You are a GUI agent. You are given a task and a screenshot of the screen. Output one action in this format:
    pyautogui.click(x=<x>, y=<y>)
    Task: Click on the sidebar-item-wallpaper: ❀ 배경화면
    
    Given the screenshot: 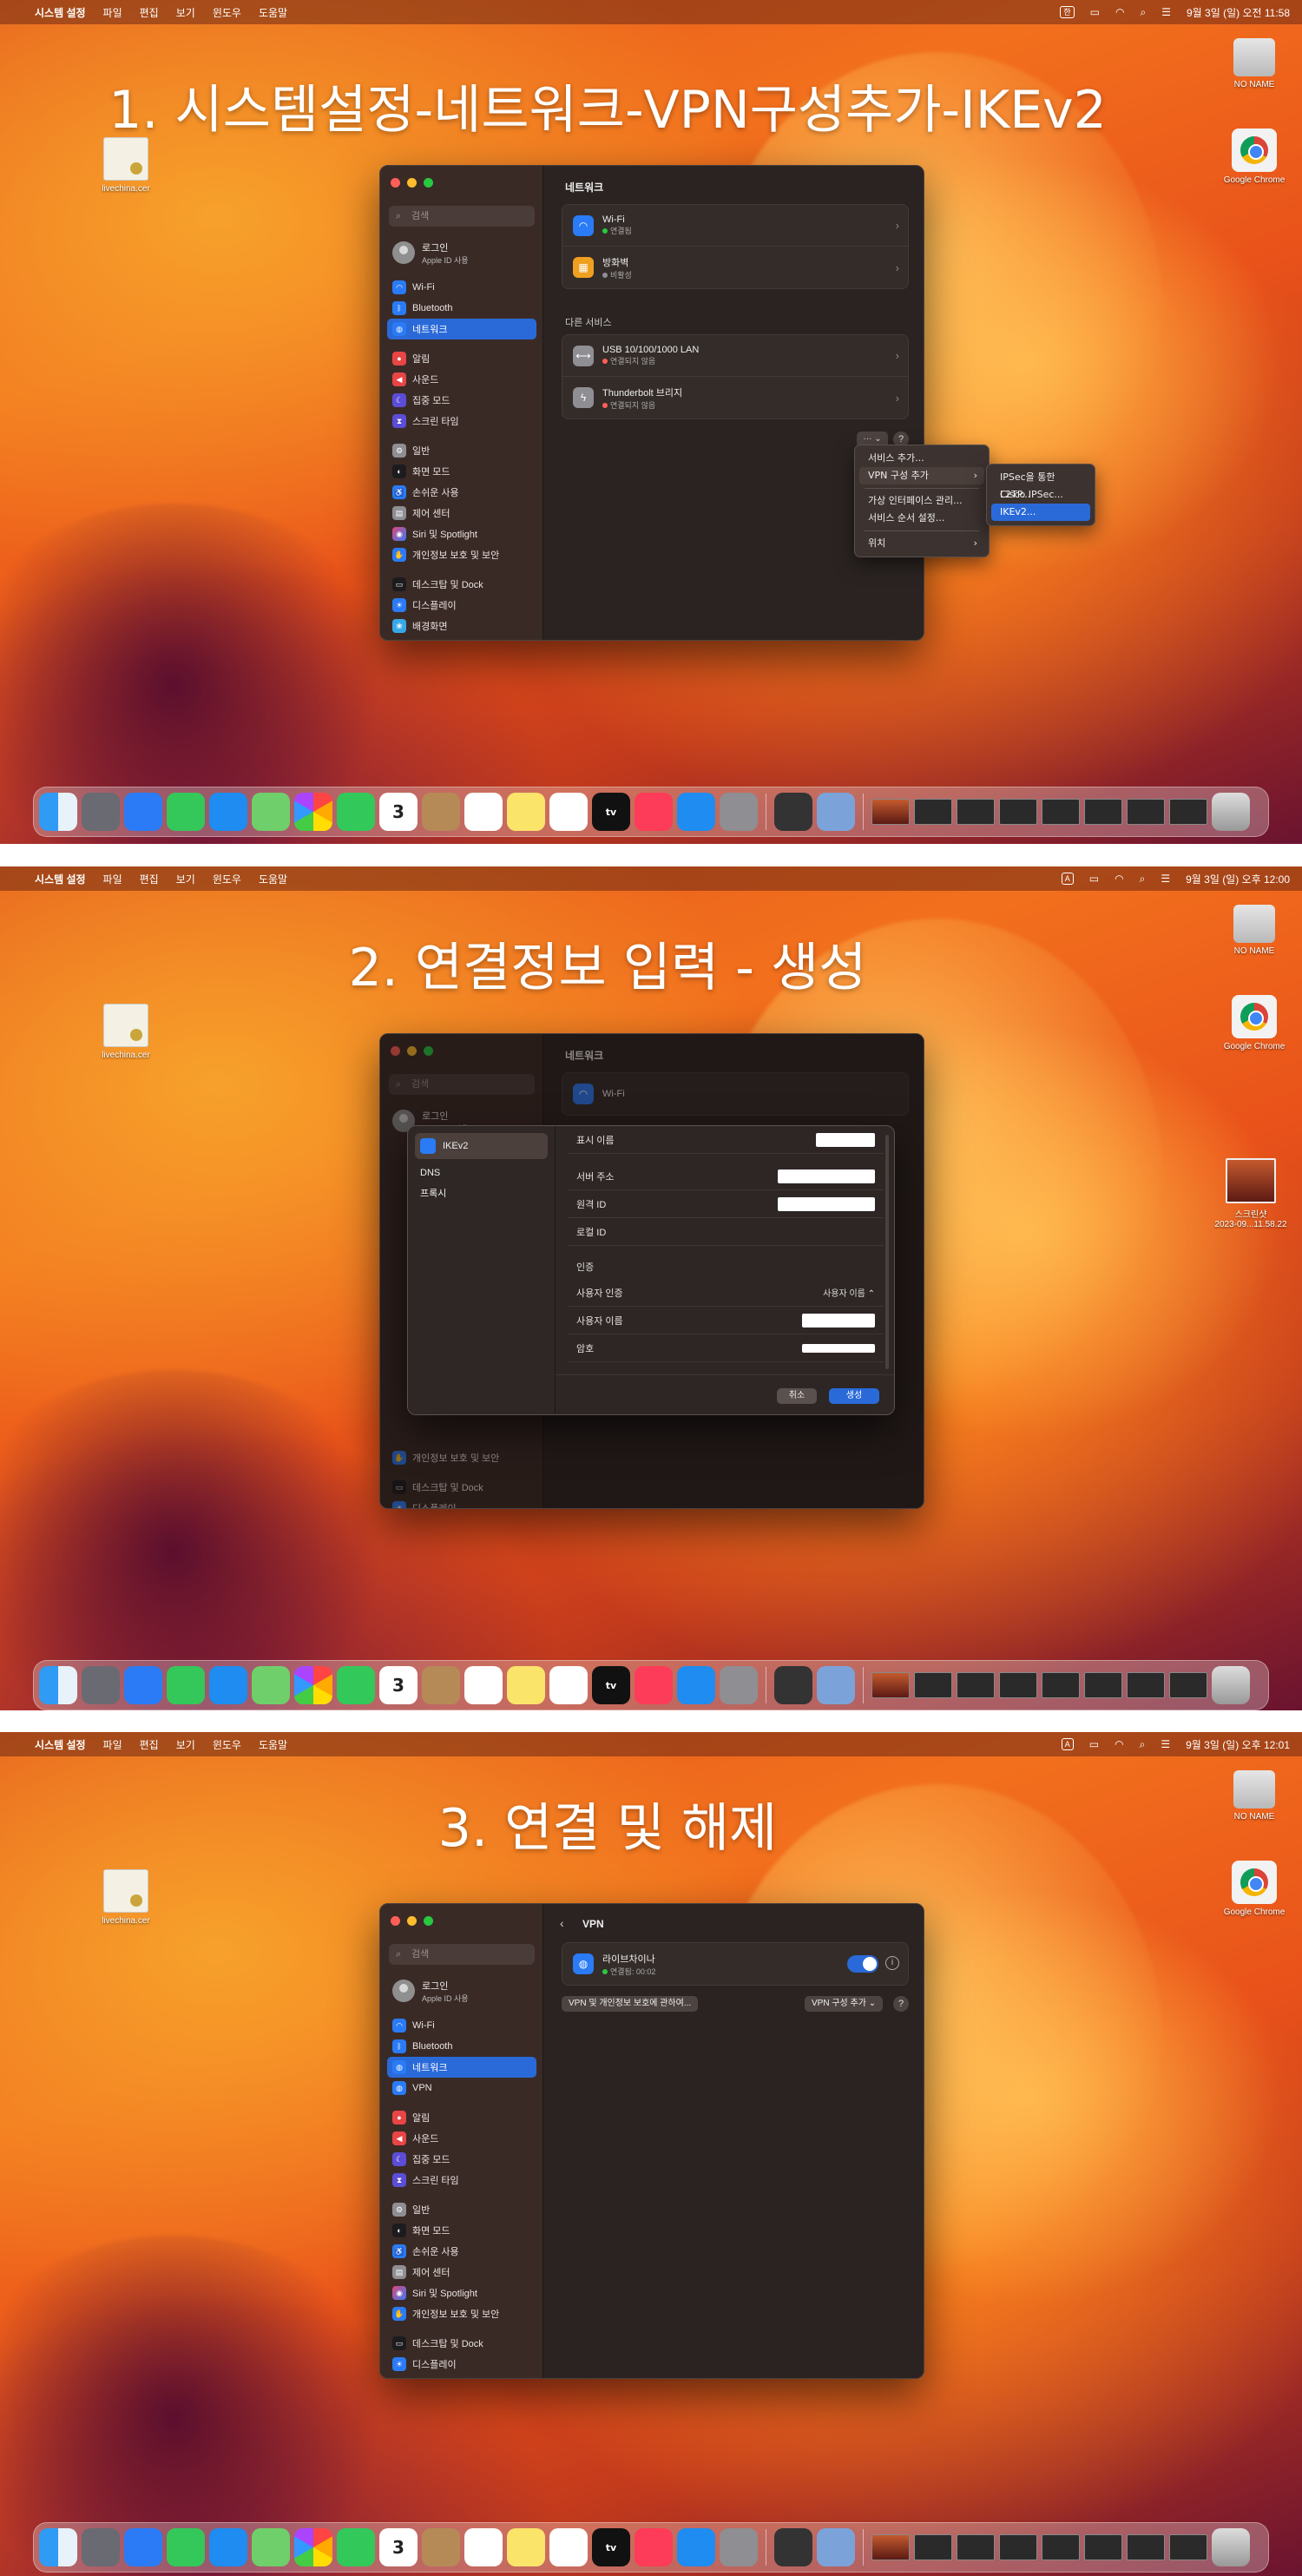 What is the action you would take?
    pyautogui.click(x=461, y=626)
    